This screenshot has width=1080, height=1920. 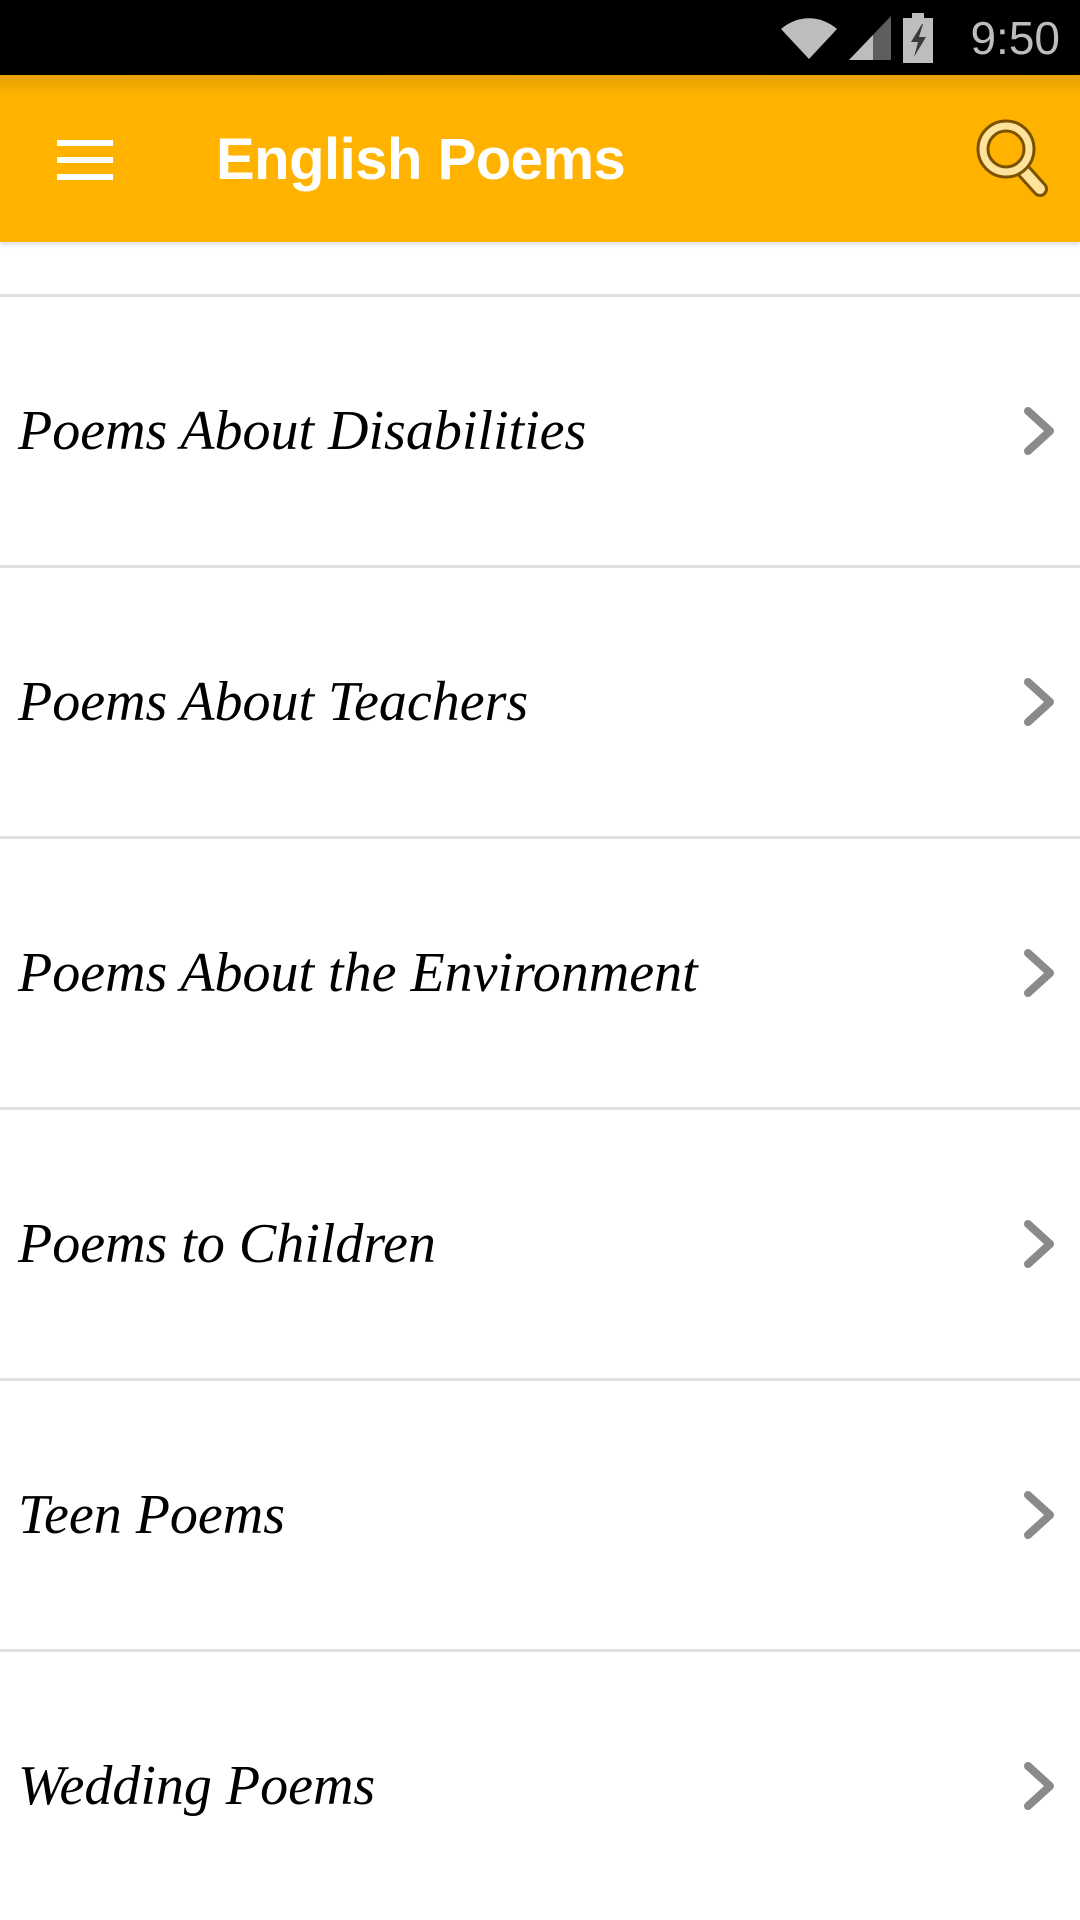 What do you see at coordinates (540, 86) in the screenshot?
I see `toolbar-shadow` at bounding box center [540, 86].